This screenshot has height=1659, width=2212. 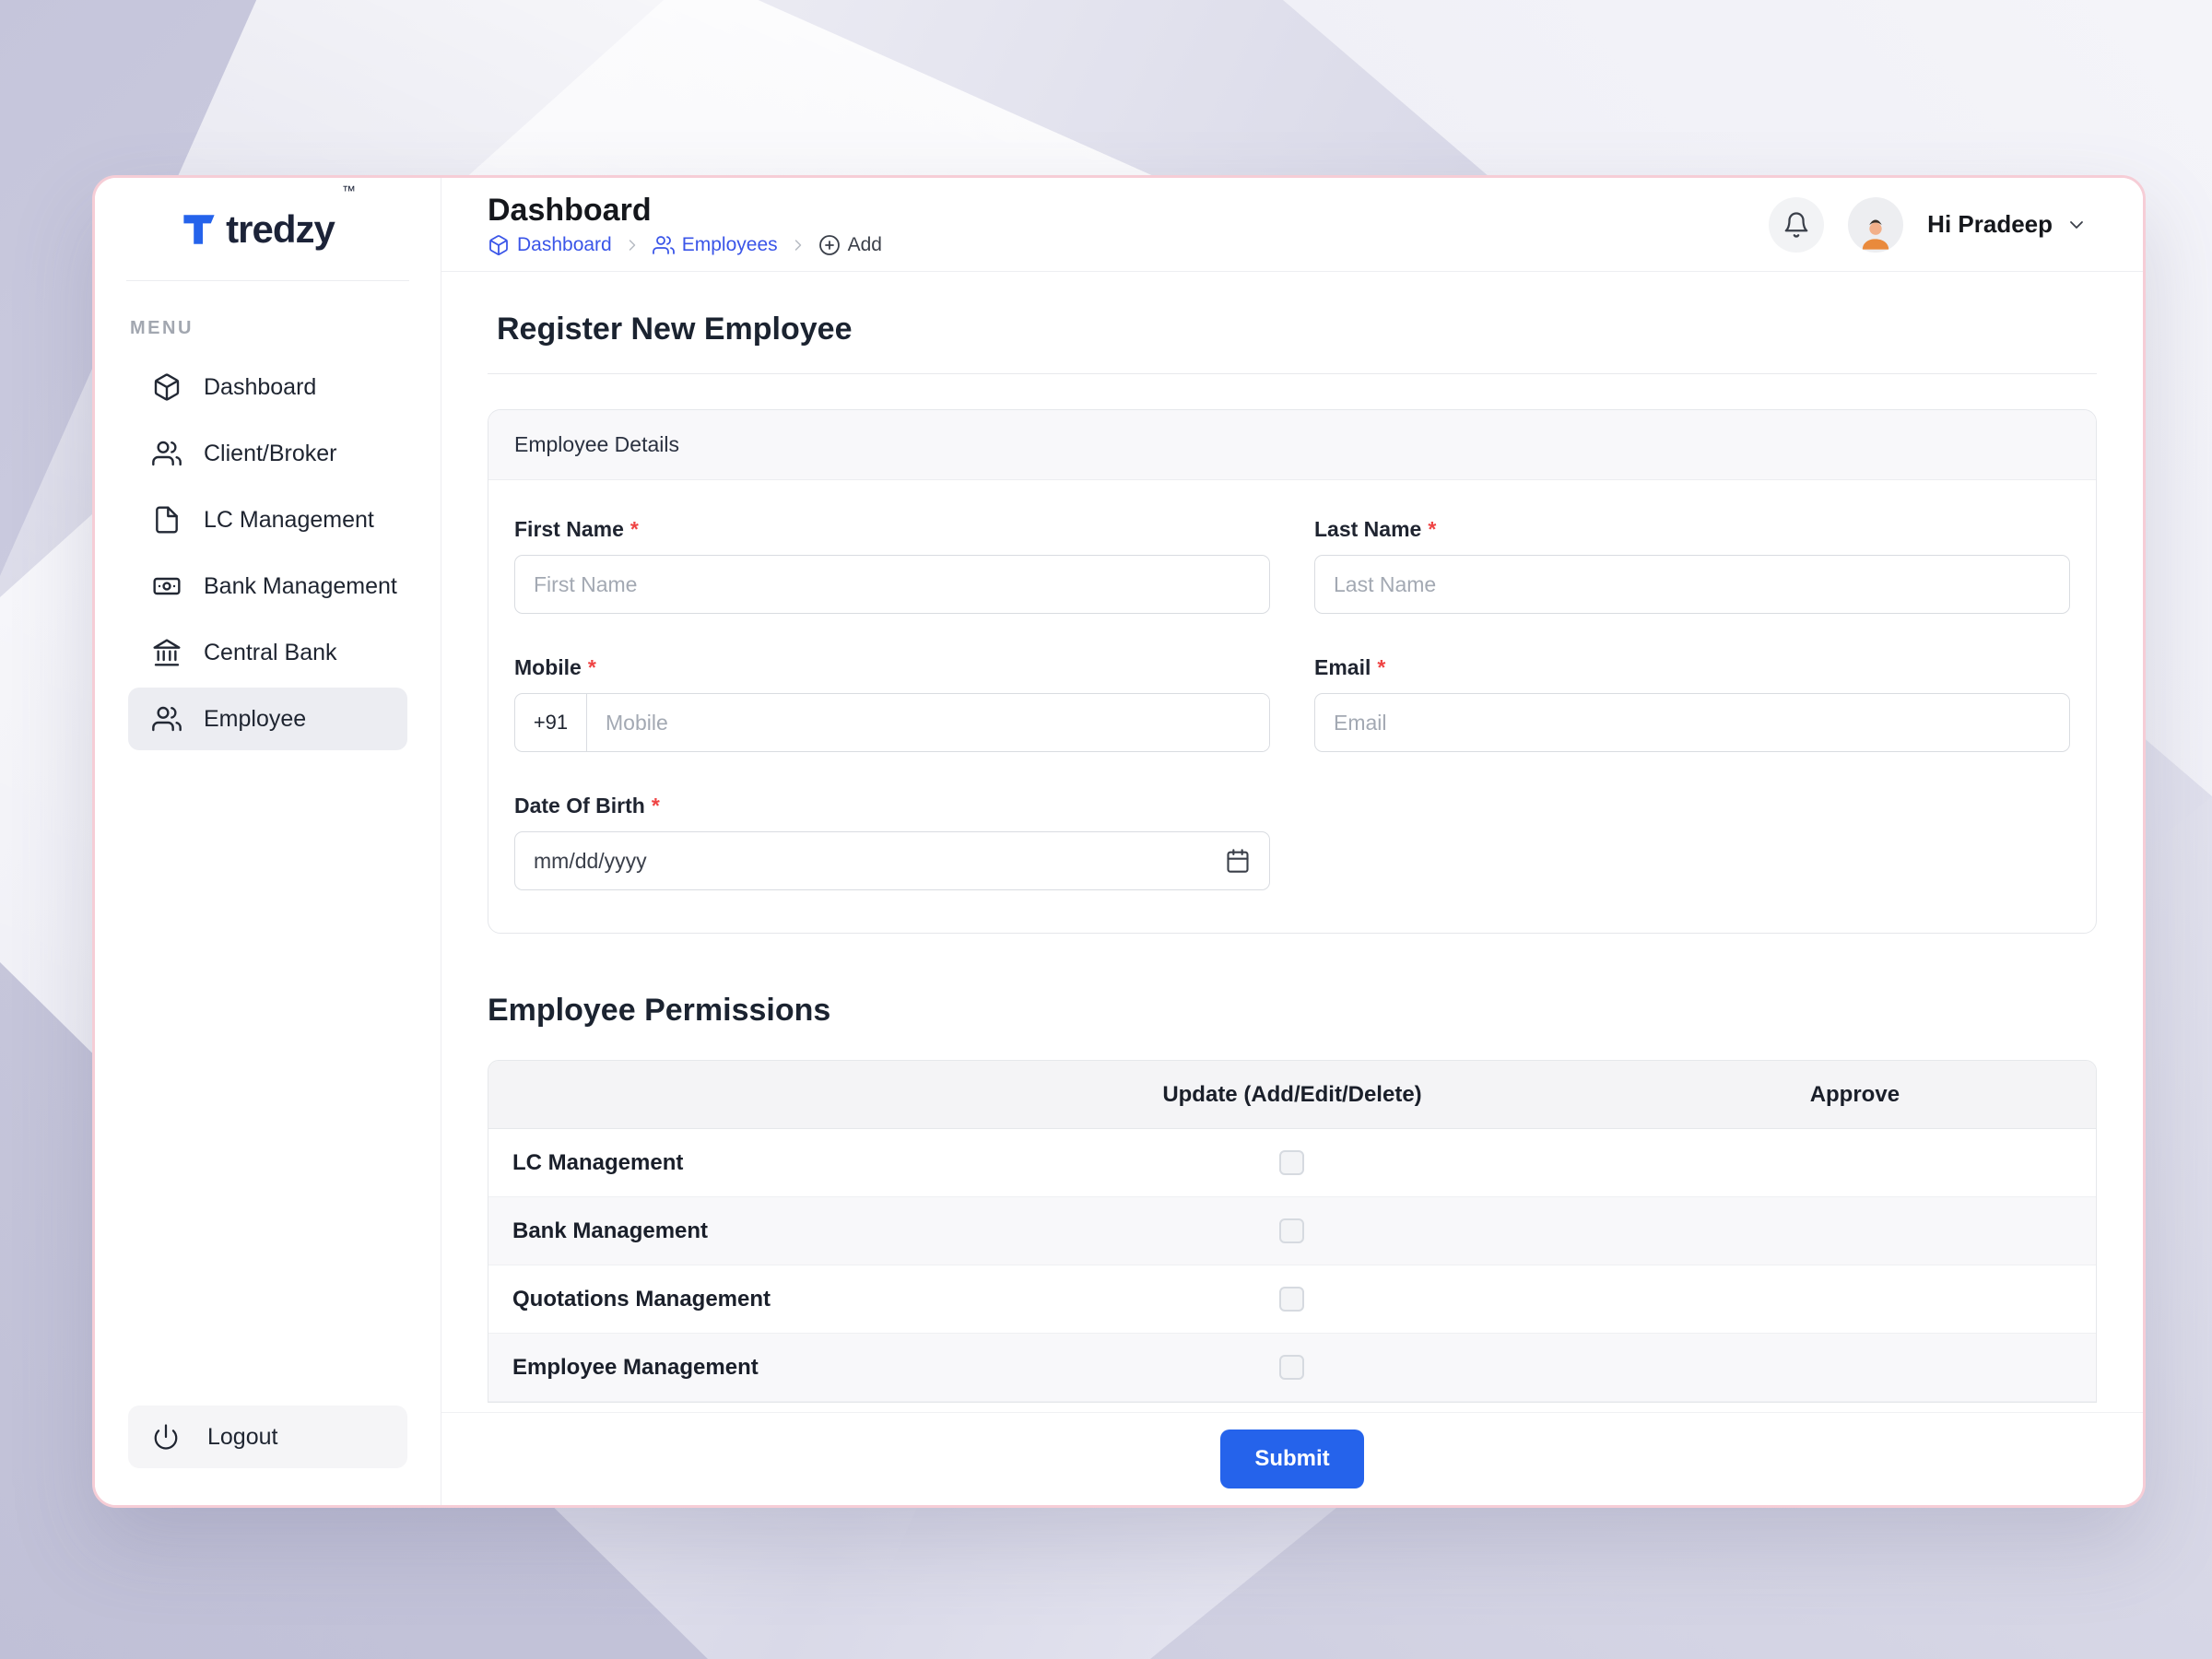 I want to click on logout-button: Logout, so click(x=267, y=1437).